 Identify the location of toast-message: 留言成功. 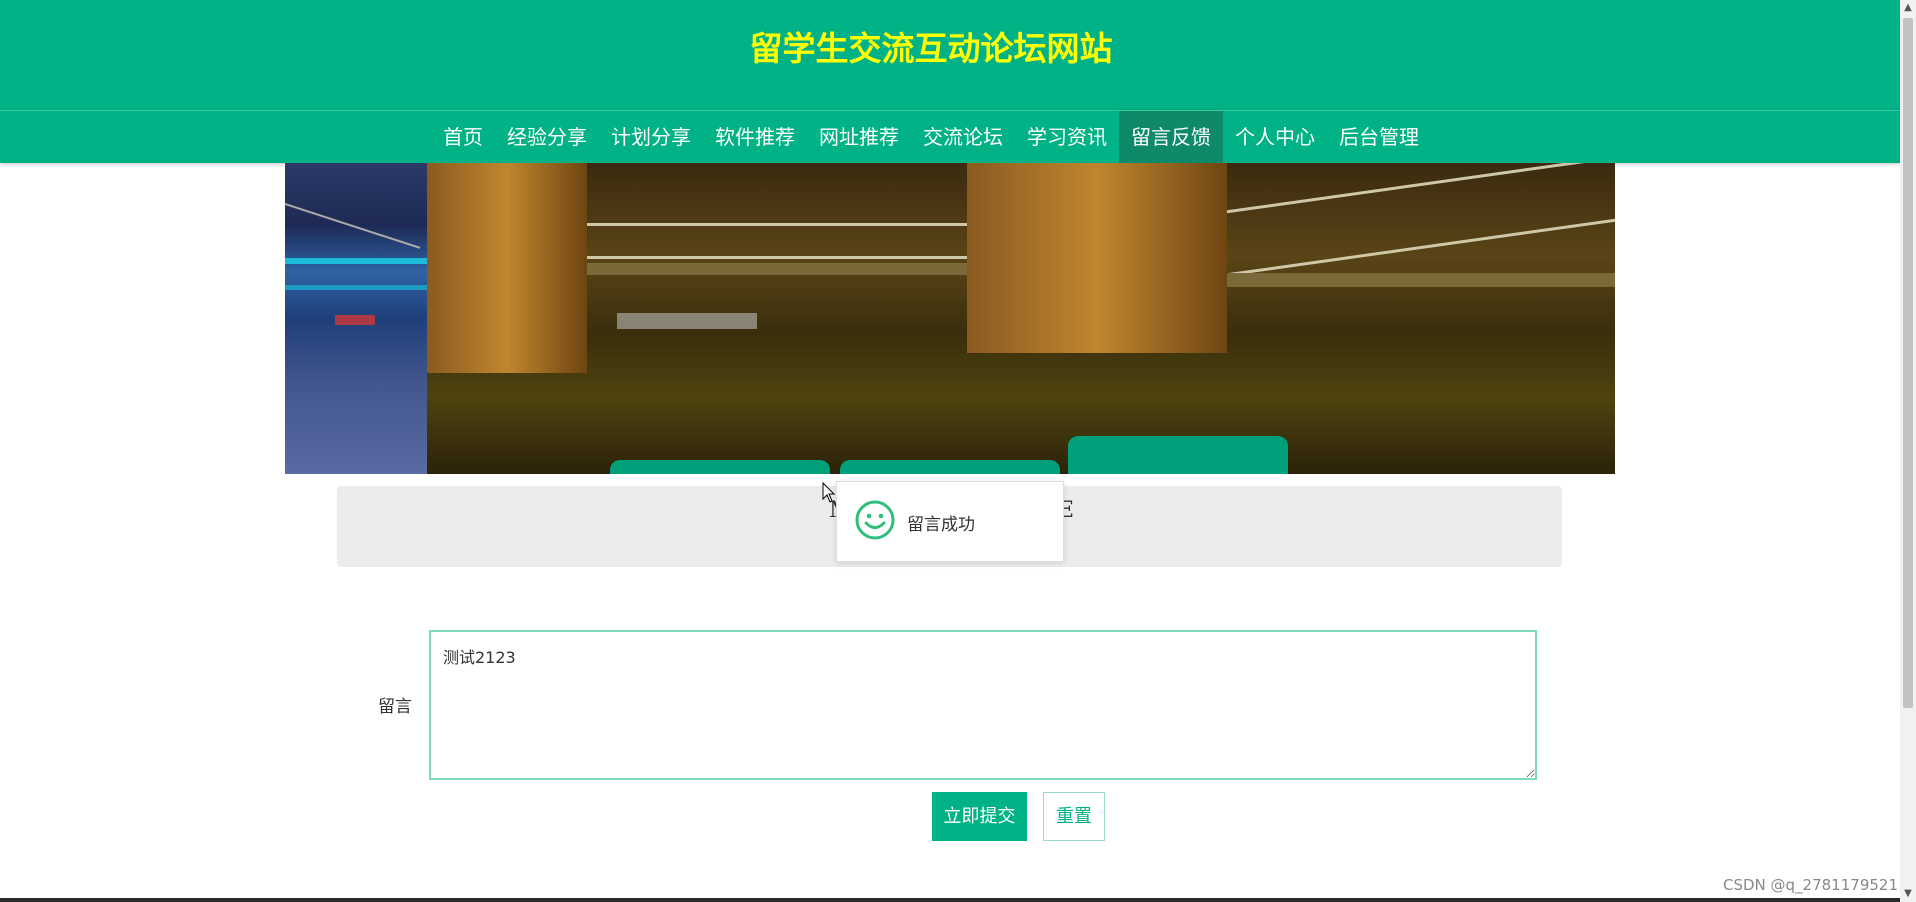
(941, 525).